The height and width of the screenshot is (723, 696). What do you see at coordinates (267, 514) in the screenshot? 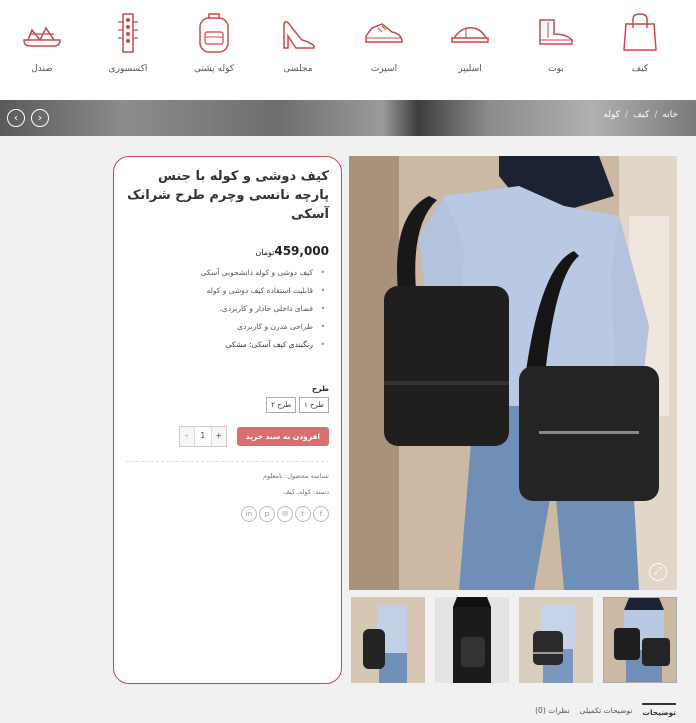
I see `pinterest-icon: p` at bounding box center [267, 514].